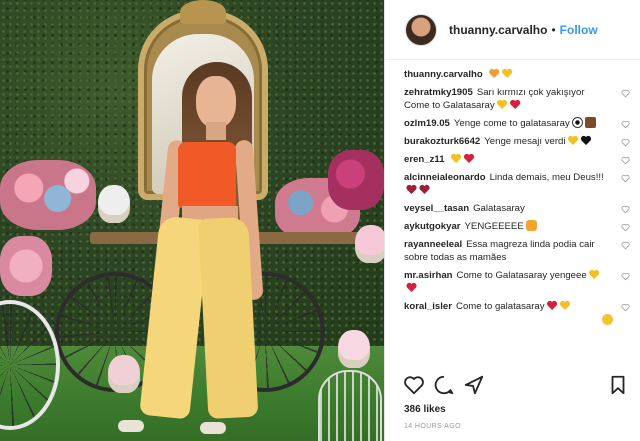 Image resolution: width=640 pixels, height=441 pixels. I want to click on comment-bubble-icon, so click(444, 385).